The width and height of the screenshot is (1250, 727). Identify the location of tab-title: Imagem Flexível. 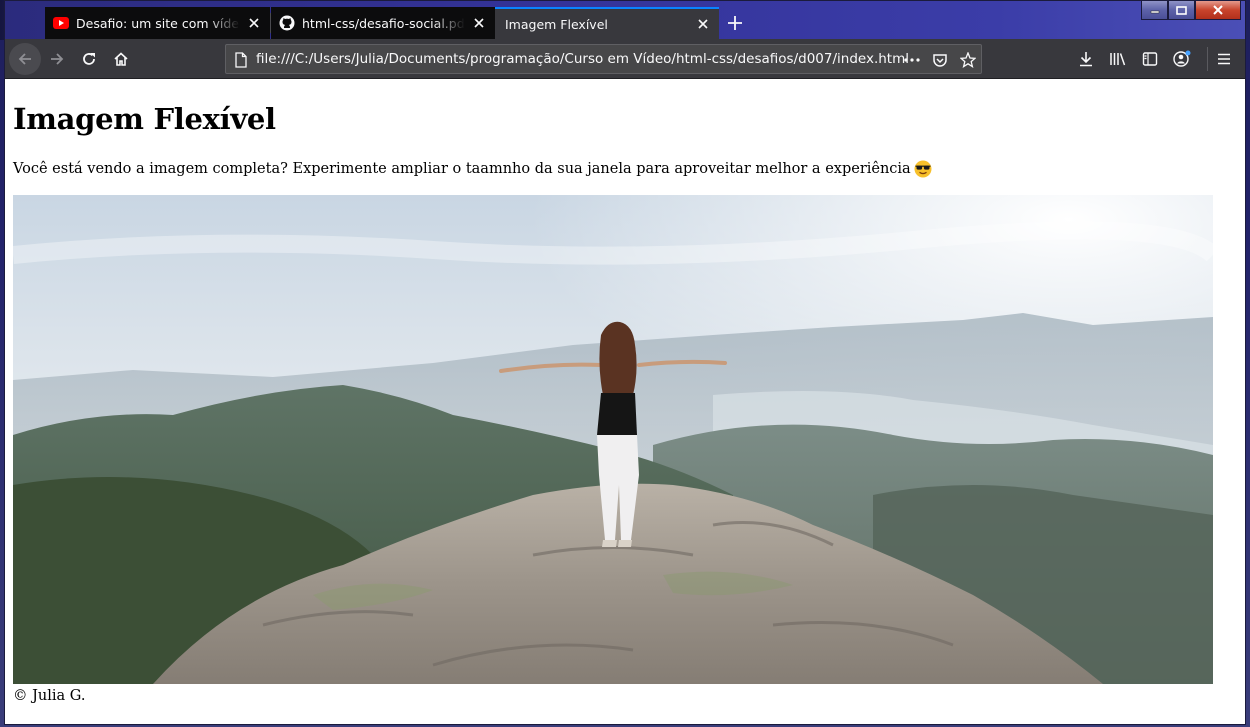
(556, 24).